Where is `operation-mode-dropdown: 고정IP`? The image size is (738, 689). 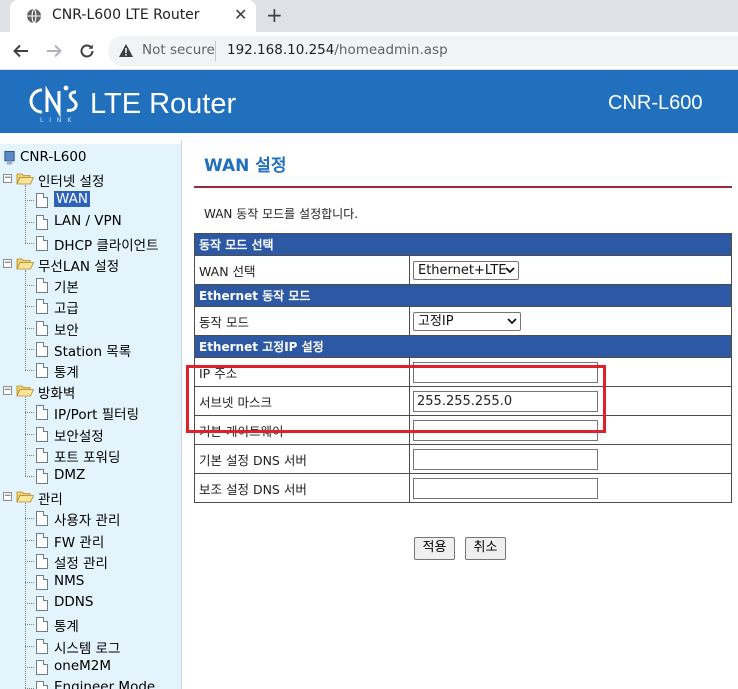
operation-mode-dropdown: 고정IP is located at coordinates (467, 321).